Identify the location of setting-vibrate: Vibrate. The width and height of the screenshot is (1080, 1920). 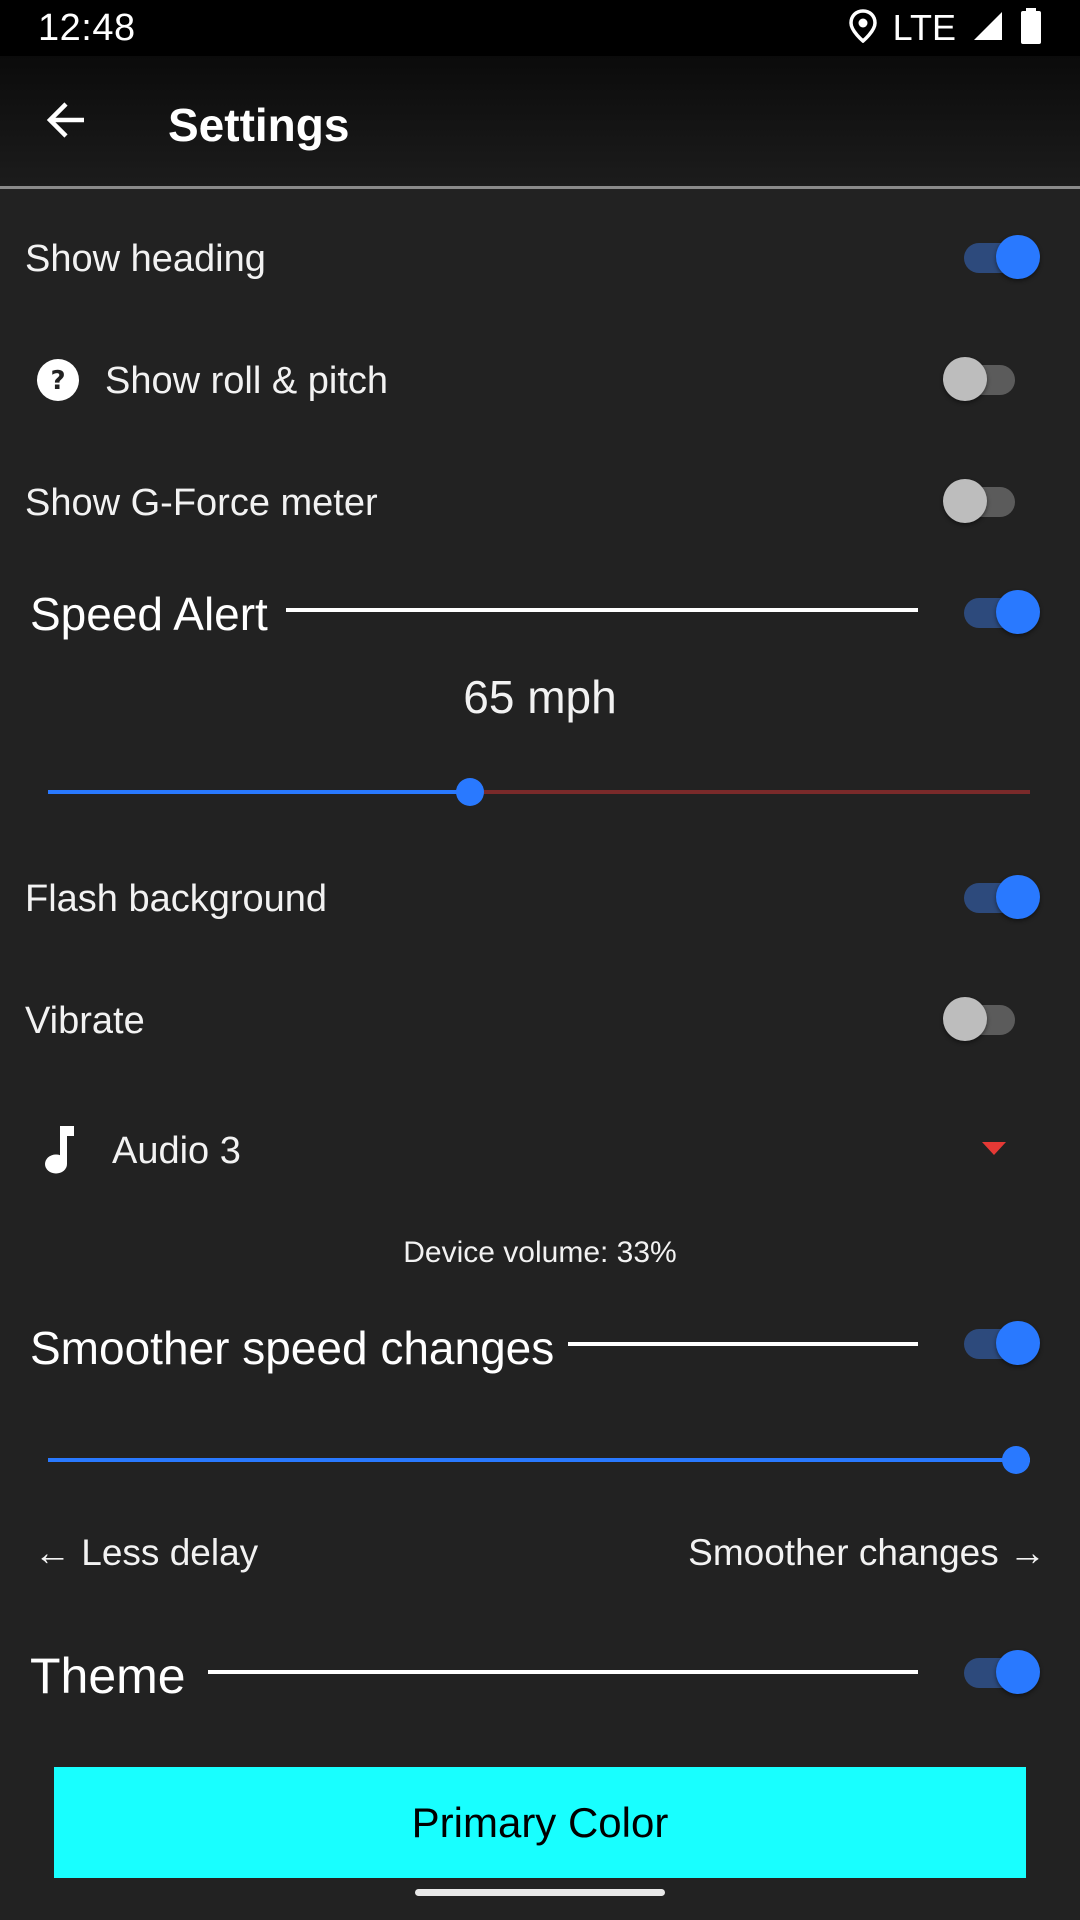
(540, 1020).